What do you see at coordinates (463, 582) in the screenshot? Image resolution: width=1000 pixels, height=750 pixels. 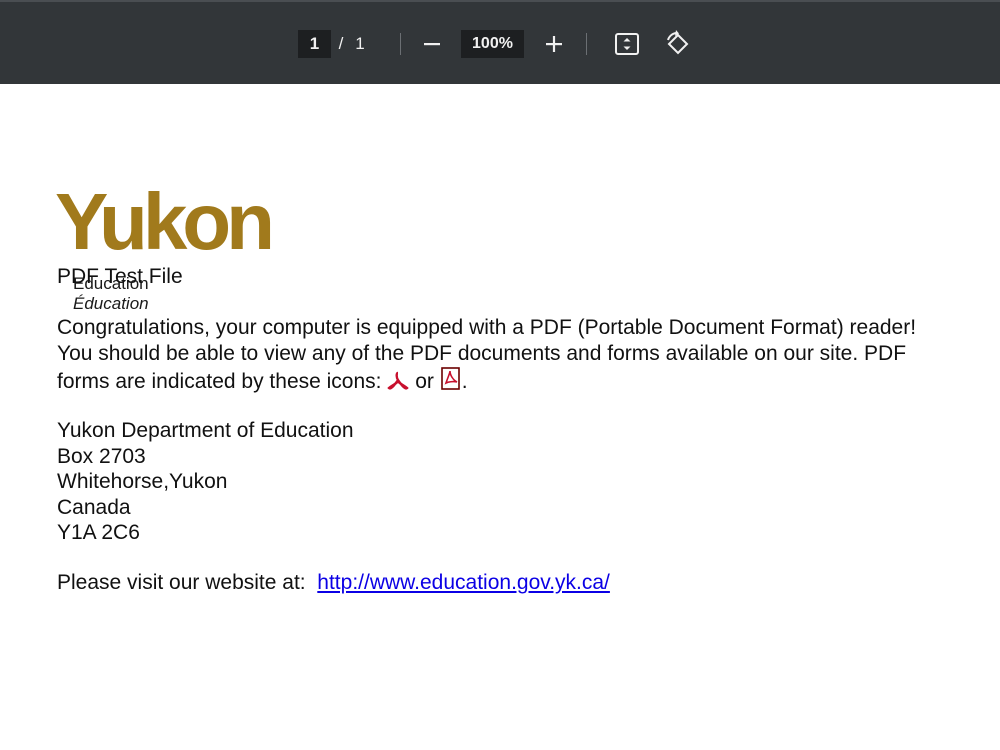 I see `website-link: http://www.education.gov.yk.ca/` at bounding box center [463, 582].